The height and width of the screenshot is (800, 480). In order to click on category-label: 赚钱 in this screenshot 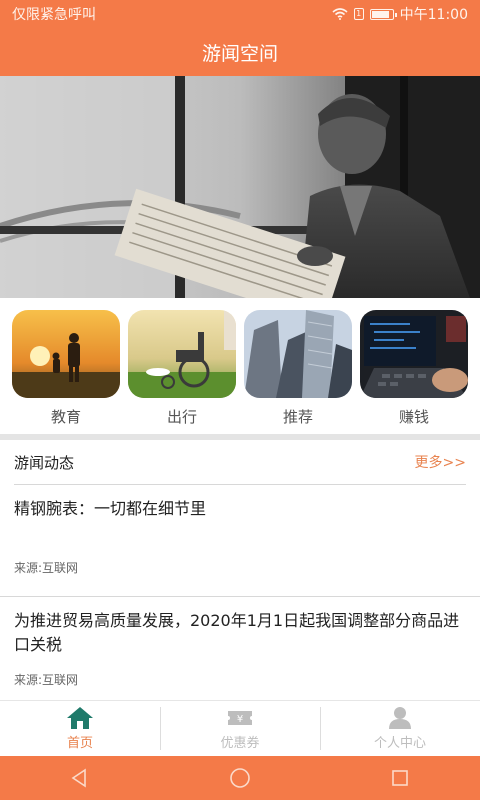, I will do `click(413, 417)`.